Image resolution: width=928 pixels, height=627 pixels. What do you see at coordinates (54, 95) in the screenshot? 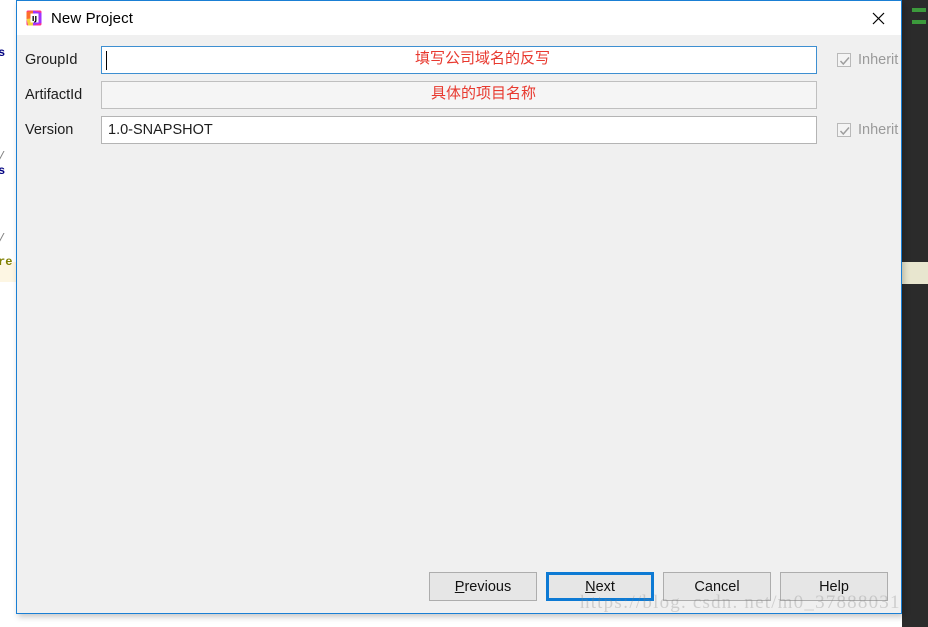
I see `artifactid-label: ArtifactId` at bounding box center [54, 95].